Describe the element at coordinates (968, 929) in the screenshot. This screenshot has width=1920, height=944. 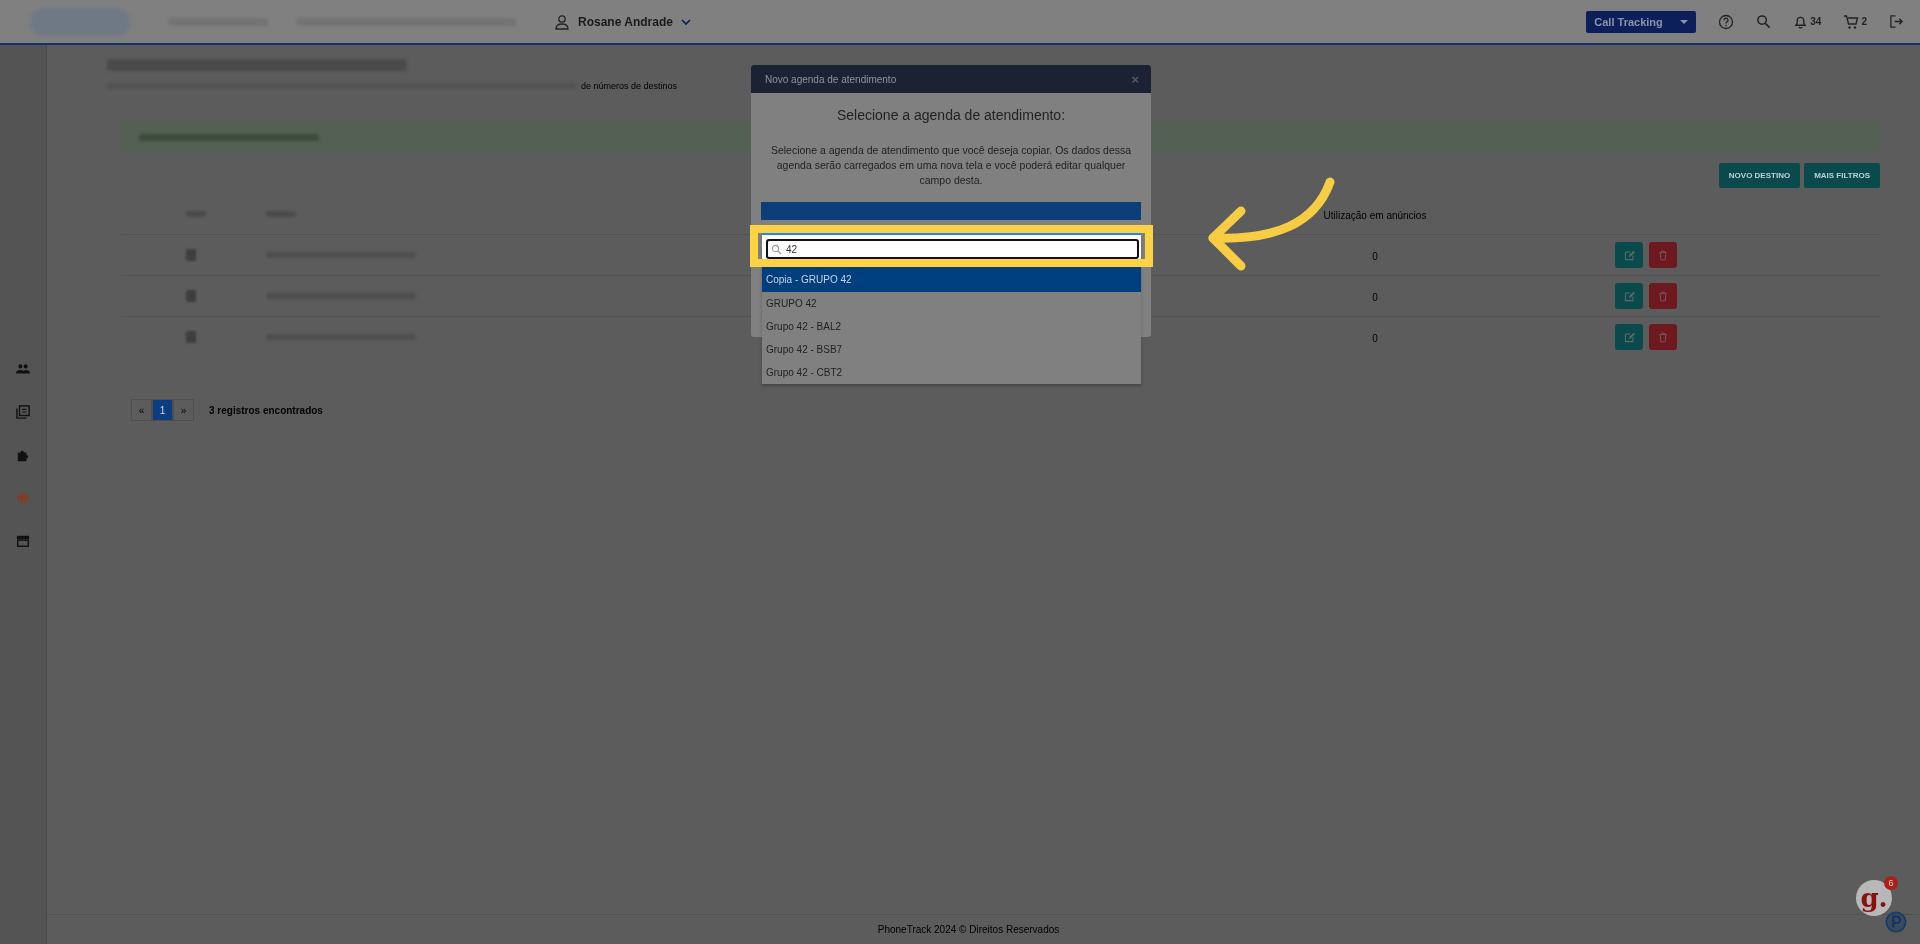
I see `footer-text: PhoneTrack 2024 © Direitos Reservados` at that location.